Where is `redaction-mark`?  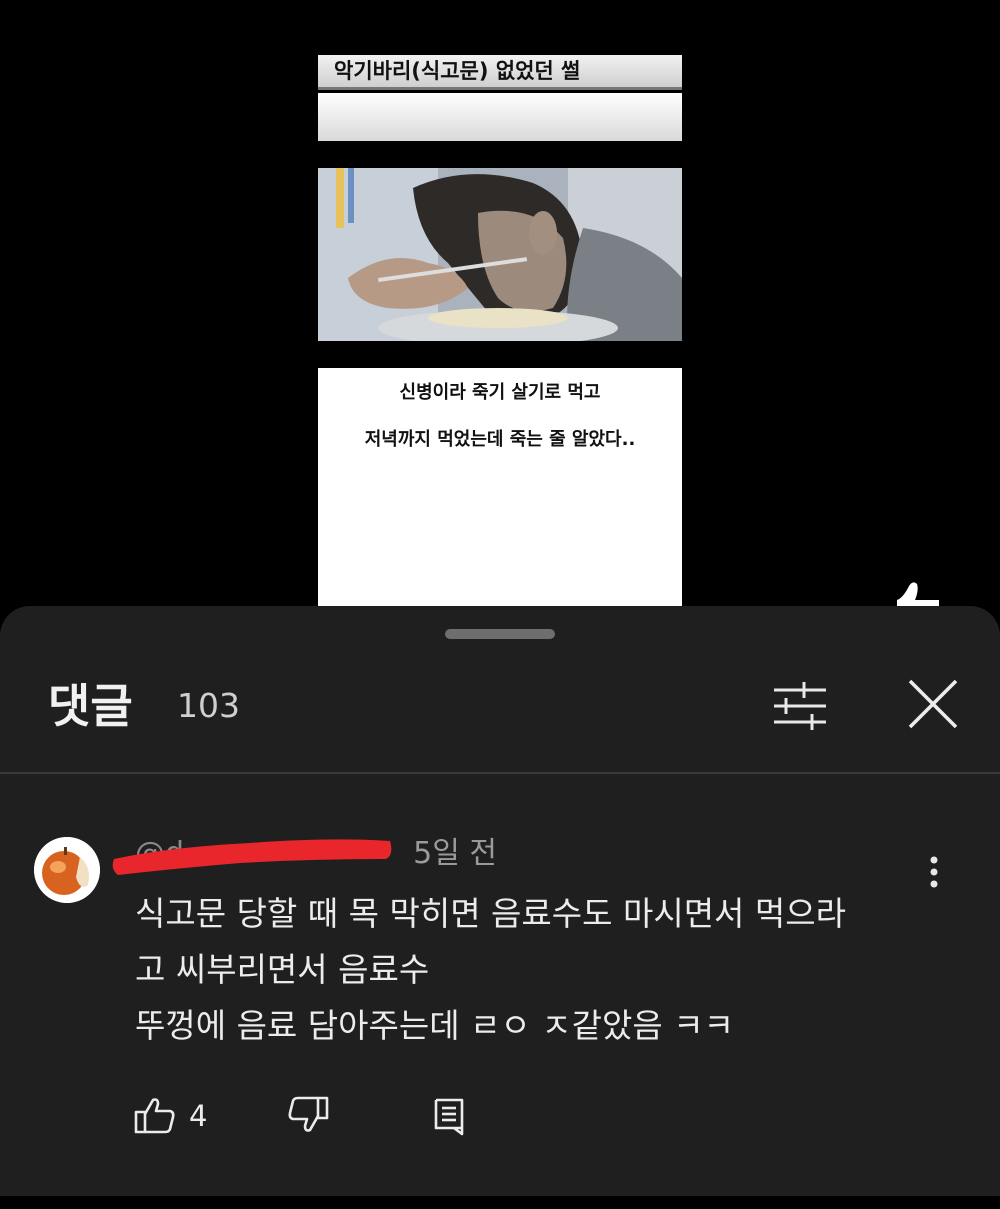
redaction-mark is located at coordinates (252, 854).